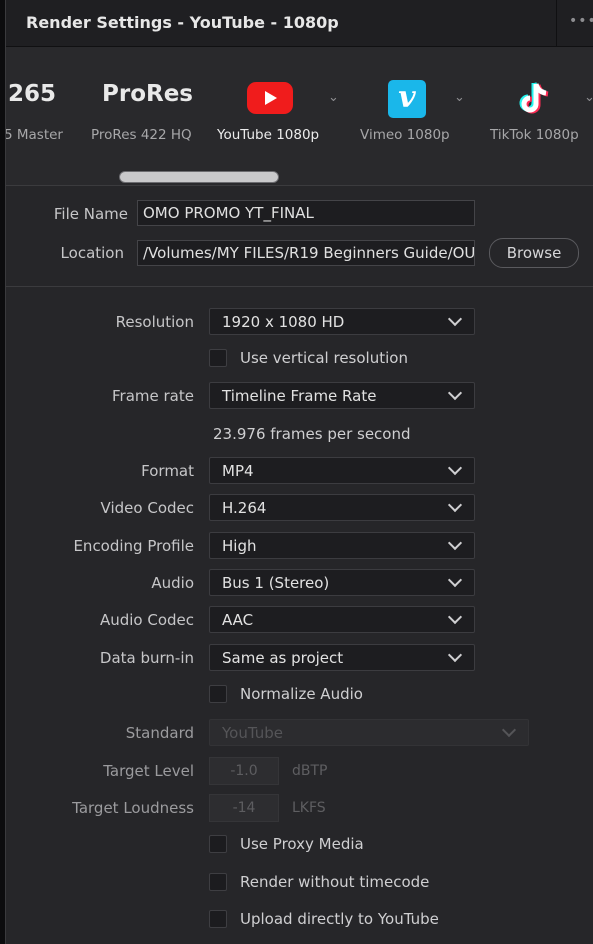 Image resolution: width=593 pixels, height=944 pixels. What do you see at coordinates (141, 135) in the screenshot?
I see `preset-label: ProRes 422 HQ` at bounding box center [141, 135].